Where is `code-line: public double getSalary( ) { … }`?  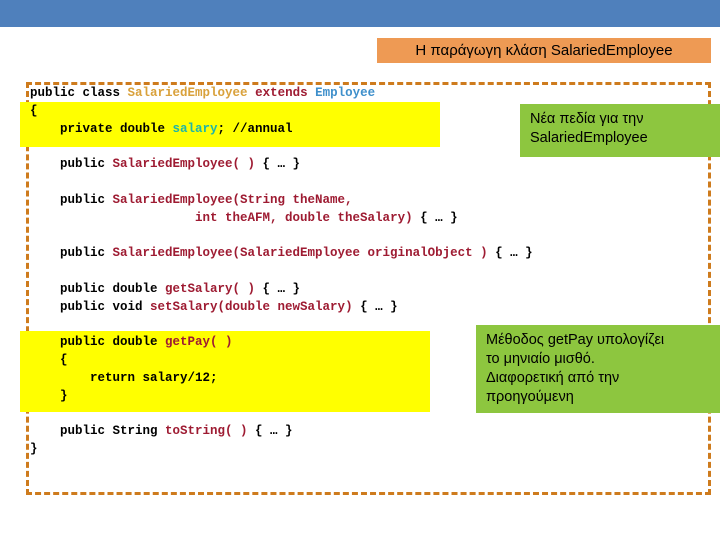
code-line: public double getSalary( ) { … } is located at coordinates (360, 290).